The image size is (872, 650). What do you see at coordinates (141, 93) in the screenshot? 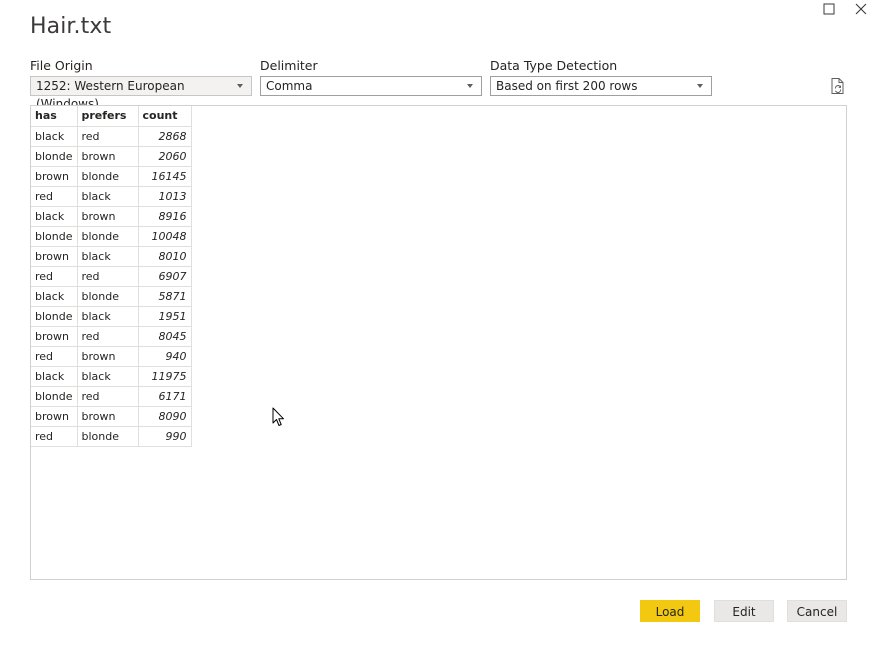
I see `file-origin-select: 1252: Western European (Windows)` at bounding box center [141, 93].